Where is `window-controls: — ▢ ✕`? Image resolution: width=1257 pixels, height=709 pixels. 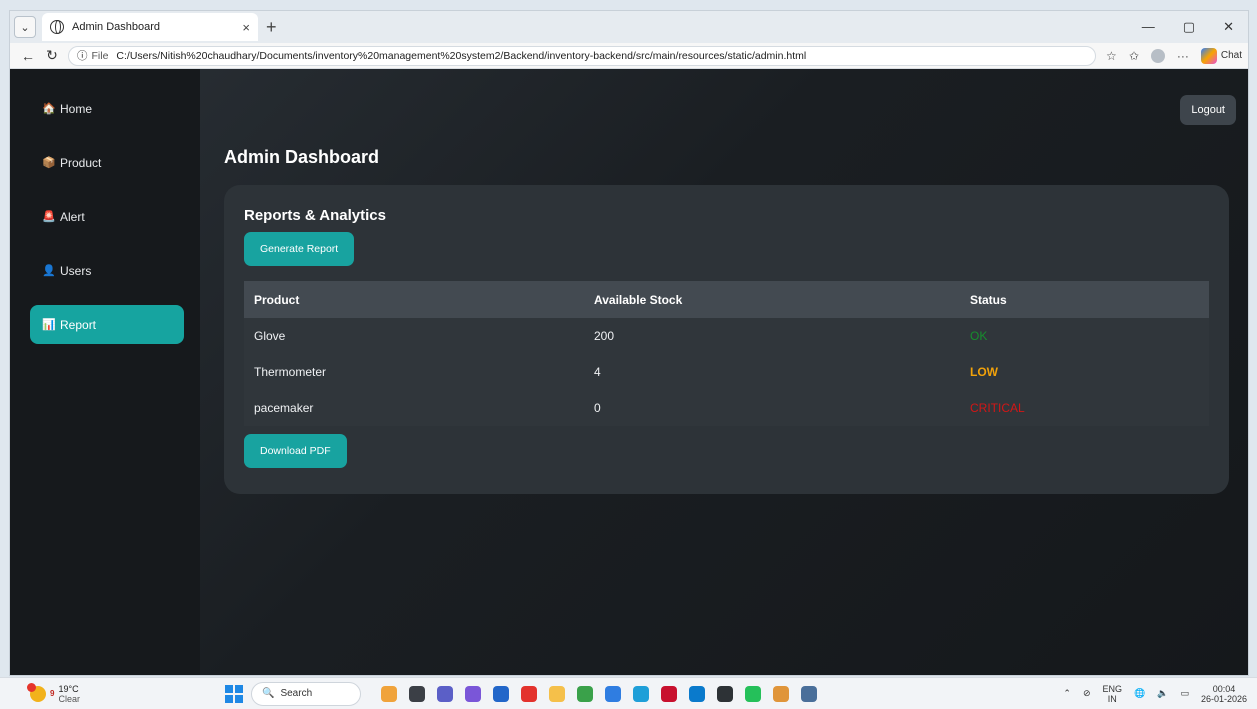 window-controls: — ▢ ✕ is located at coordinates (1195, 27).